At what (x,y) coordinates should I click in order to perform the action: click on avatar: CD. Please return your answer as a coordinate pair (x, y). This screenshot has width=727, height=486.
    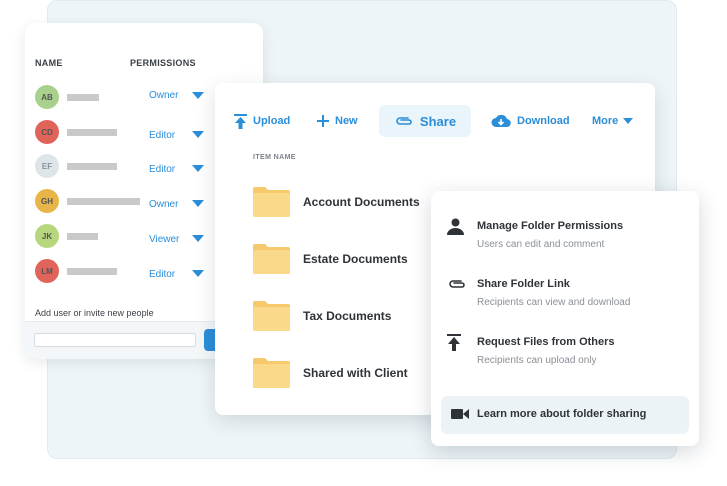
    Looking at the image, I should click on (47, 132).